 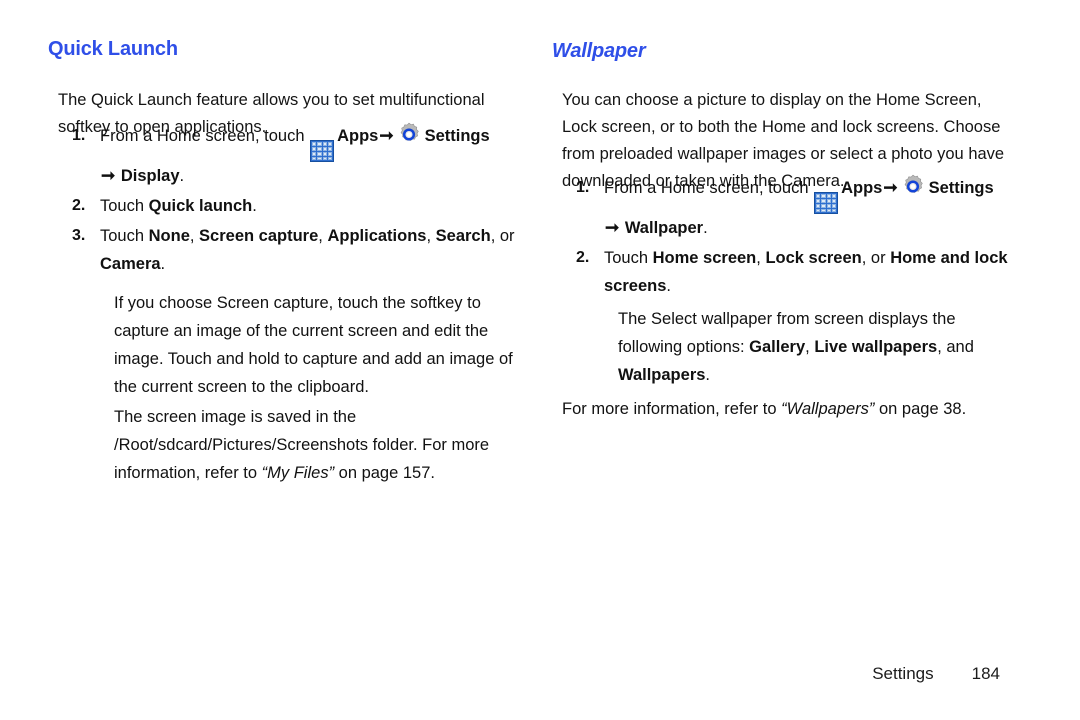 What do you see at coordinates (169, 236) in the screenshot?
I see `option-none: None` at bounding box center [169, 236].